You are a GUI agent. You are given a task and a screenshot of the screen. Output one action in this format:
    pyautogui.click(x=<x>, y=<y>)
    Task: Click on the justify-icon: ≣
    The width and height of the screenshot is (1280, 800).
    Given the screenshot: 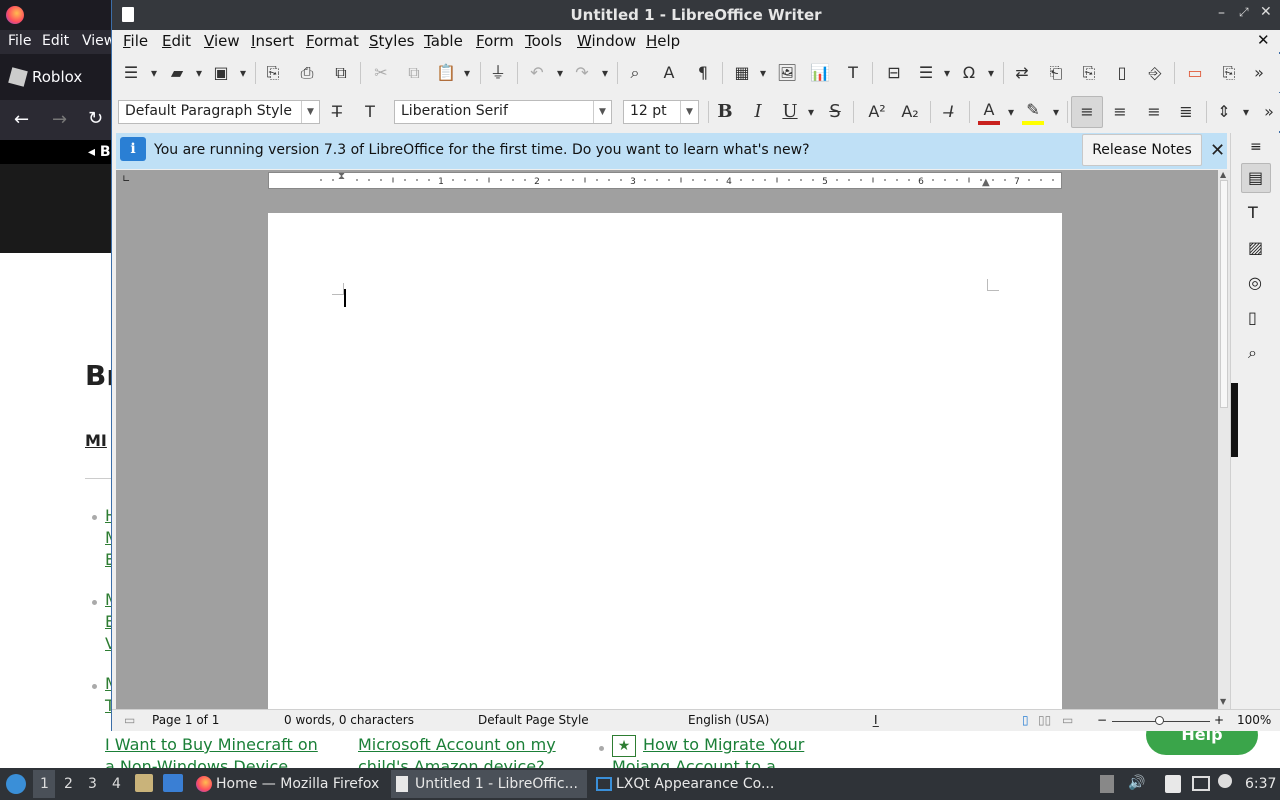 What is the action you would take?
    pyautogui.click(x=1186, y=112)
    